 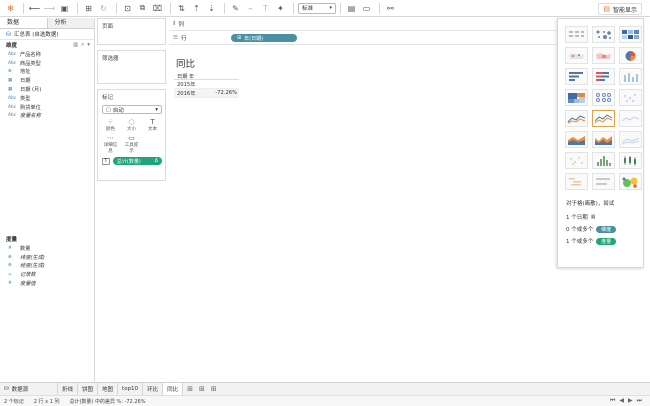 What do you see at coordinates (10, 90) in the screenshot?
I see `field-type-icon: ▦` at bounding box center [10, 90].